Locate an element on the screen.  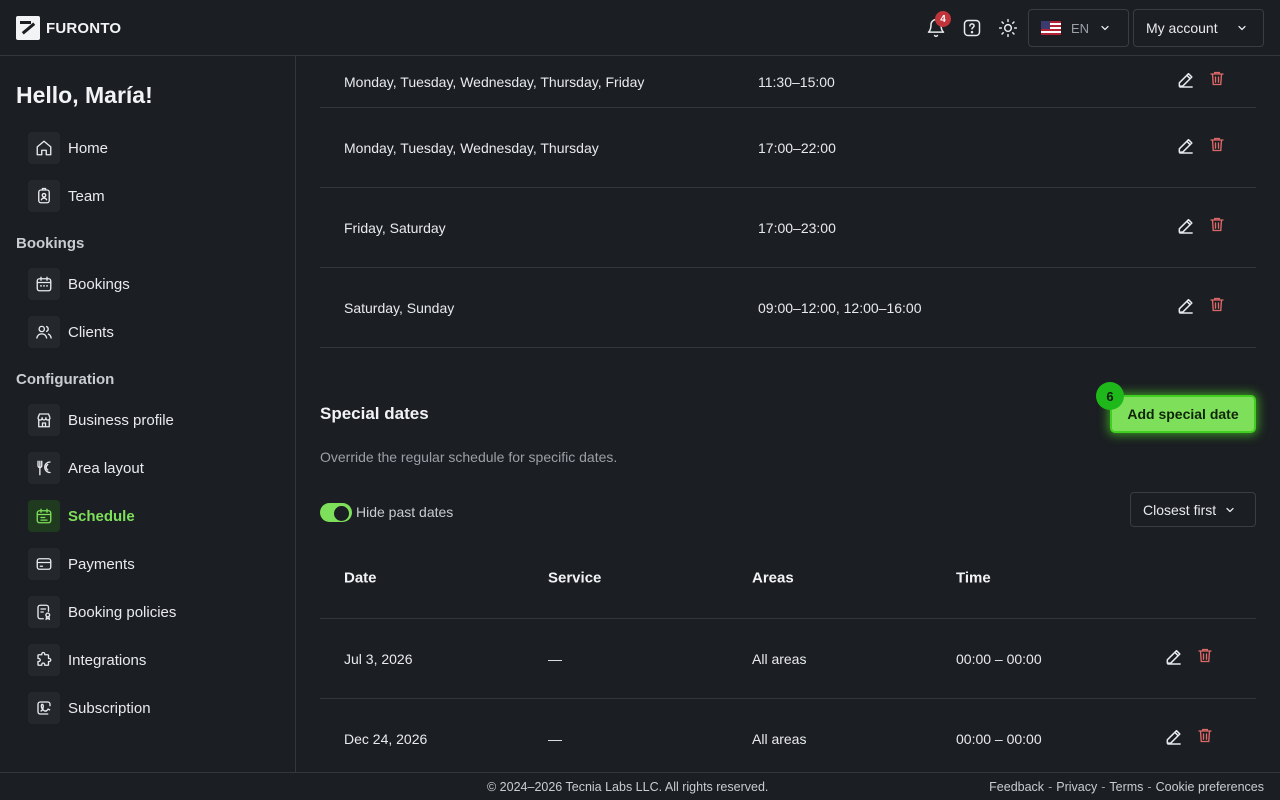
sidebar-item-subscription: Subscription is located at coordinates (89, 708).